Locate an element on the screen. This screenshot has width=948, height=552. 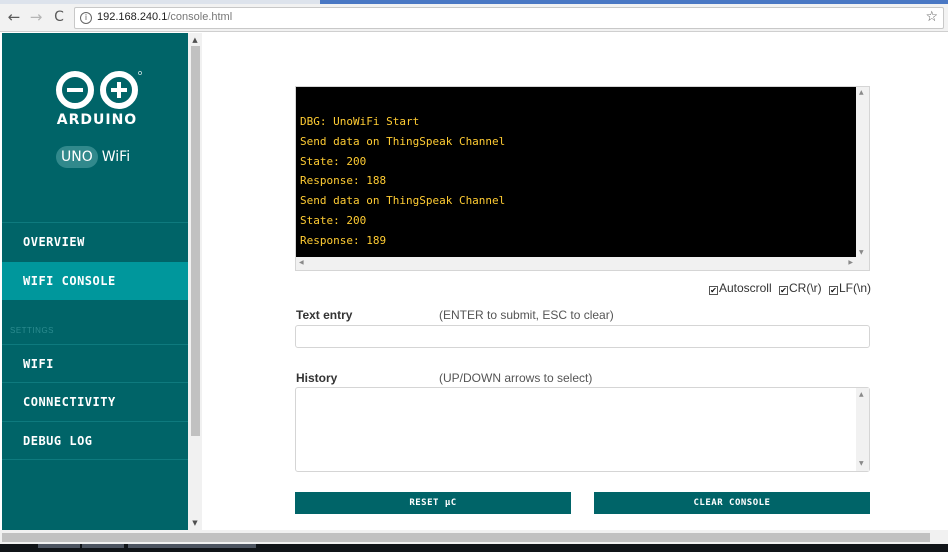
sidebar-item-wifi-console: WIFI CONSOLE is located at coordinates (95, 281).